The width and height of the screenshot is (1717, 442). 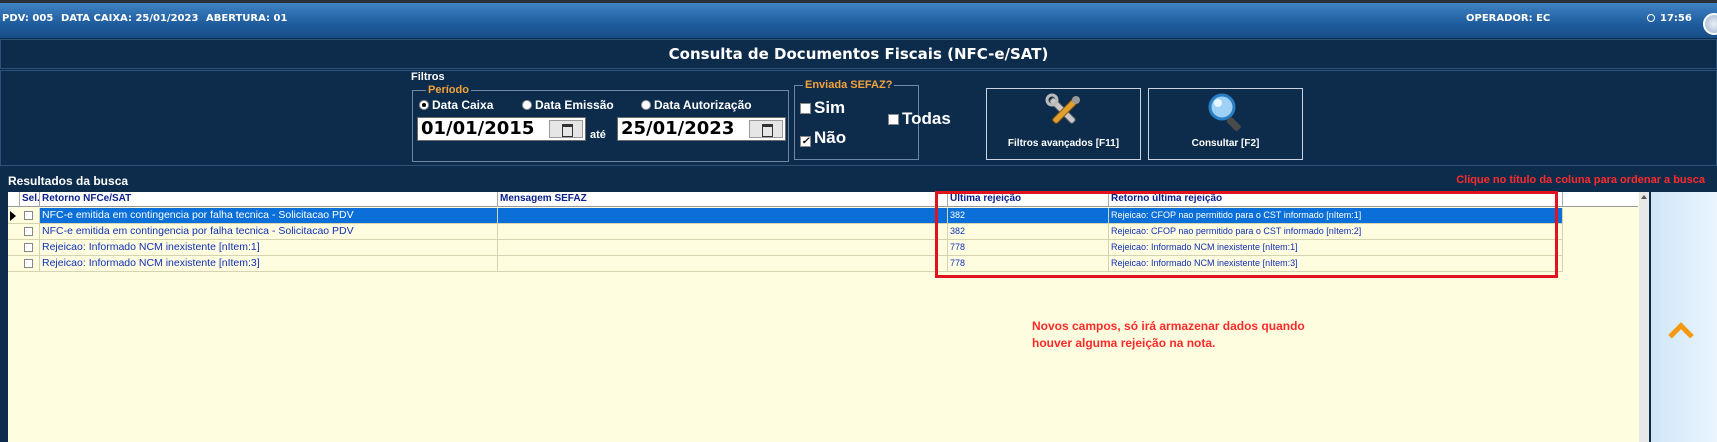 I want to click on radio-label: Data Caixa, so click(x=463, y=105).